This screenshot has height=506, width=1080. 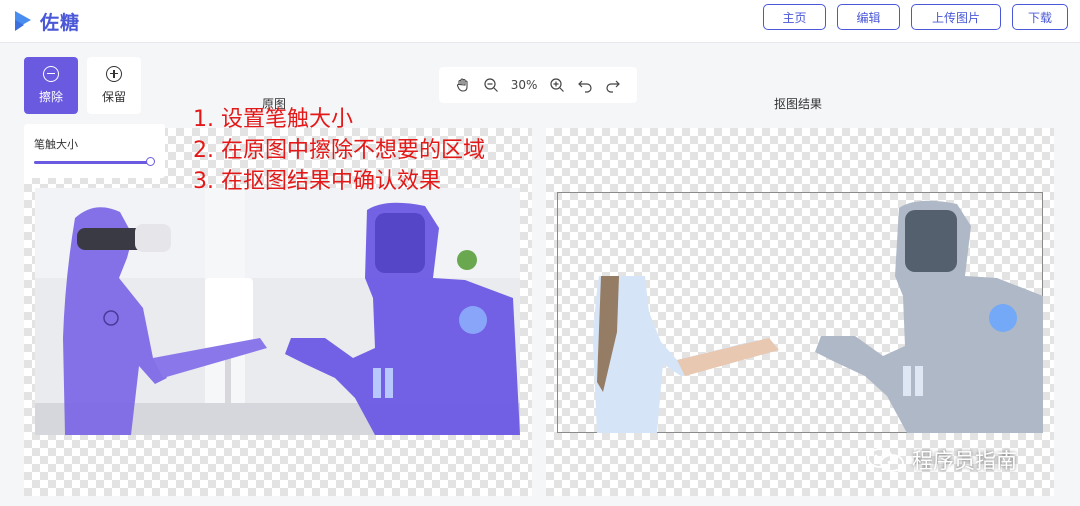 What do you see at coordinates (23, 21) in the screenshot?
I see `logo-icon` at bounding box center [23, 21].